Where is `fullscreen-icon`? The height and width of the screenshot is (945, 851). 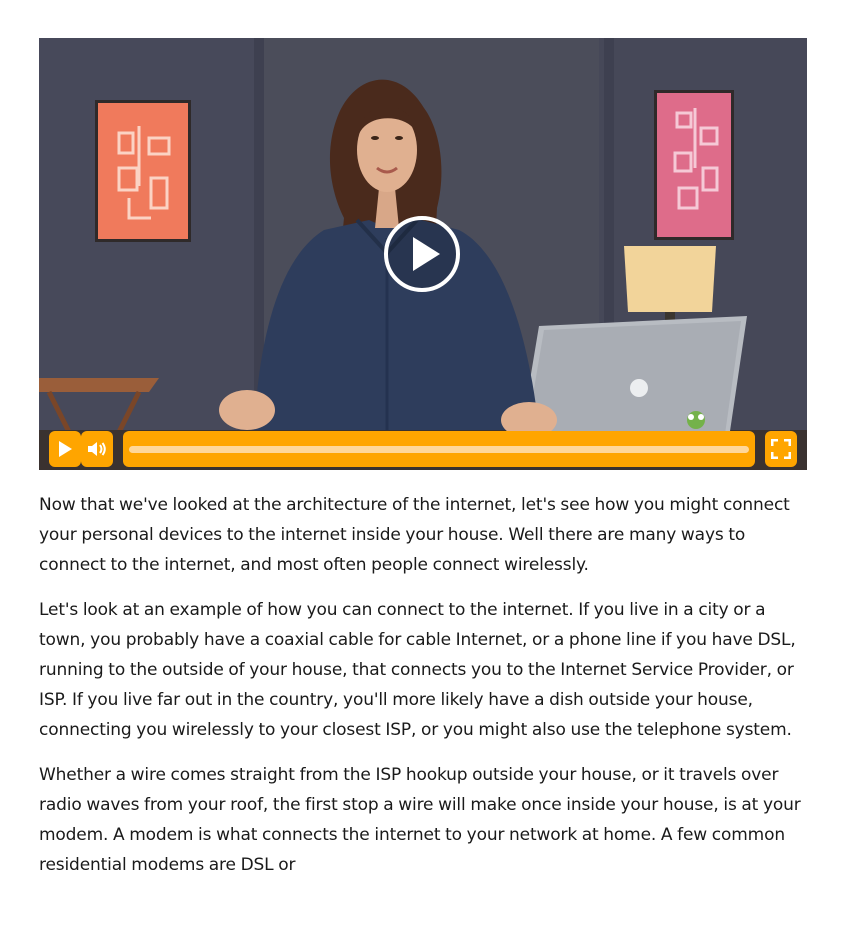
fullscreen-icon is located at coordinates (781, 449).